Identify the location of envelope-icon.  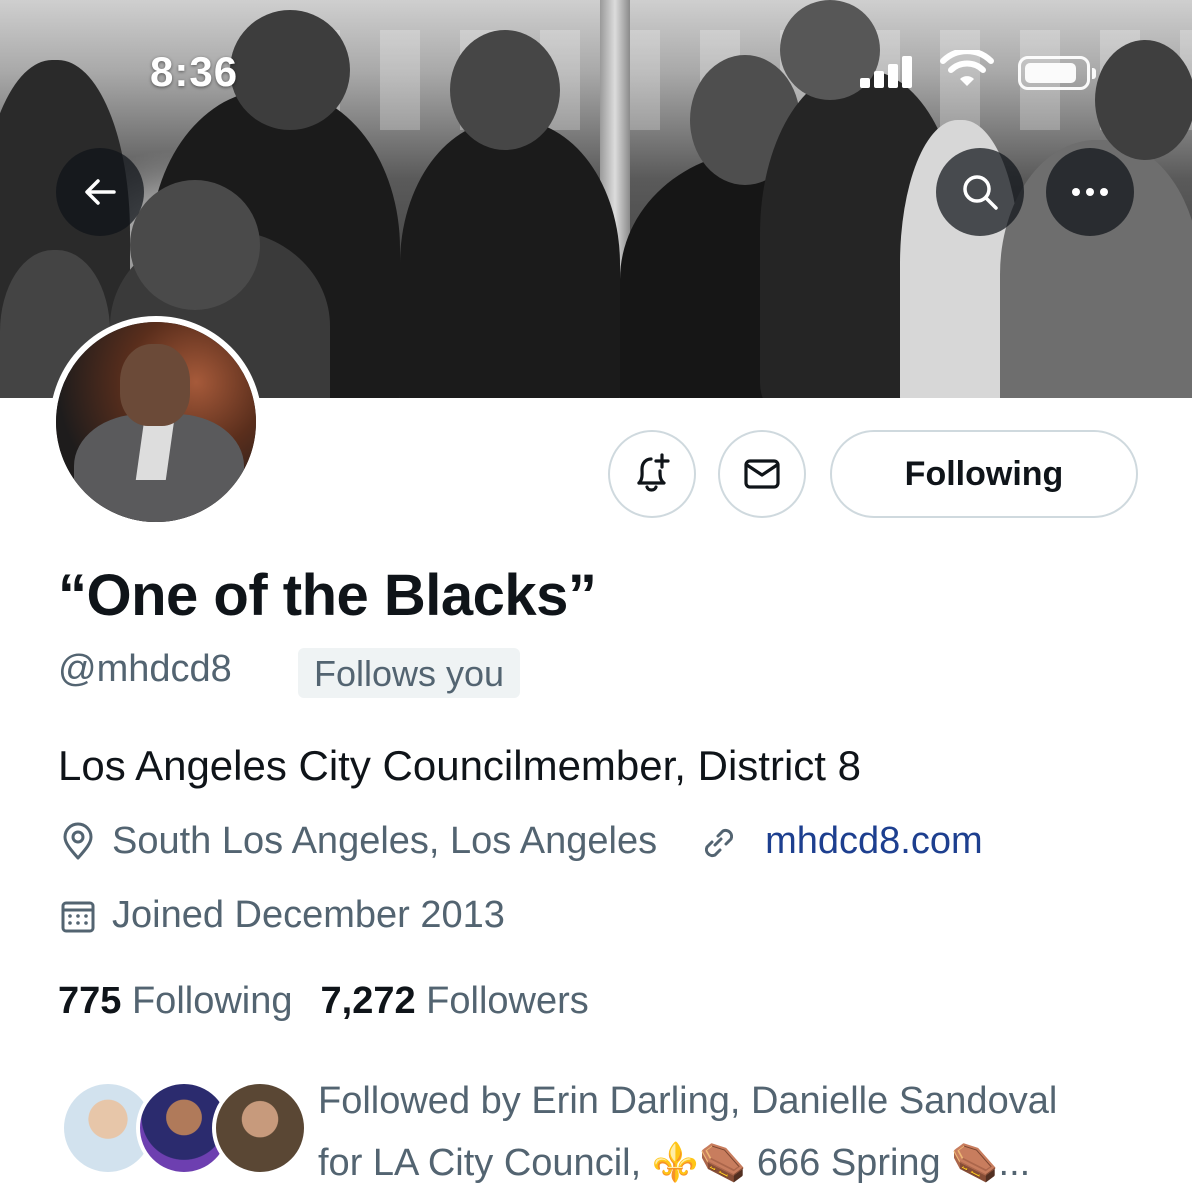
(762, 474).